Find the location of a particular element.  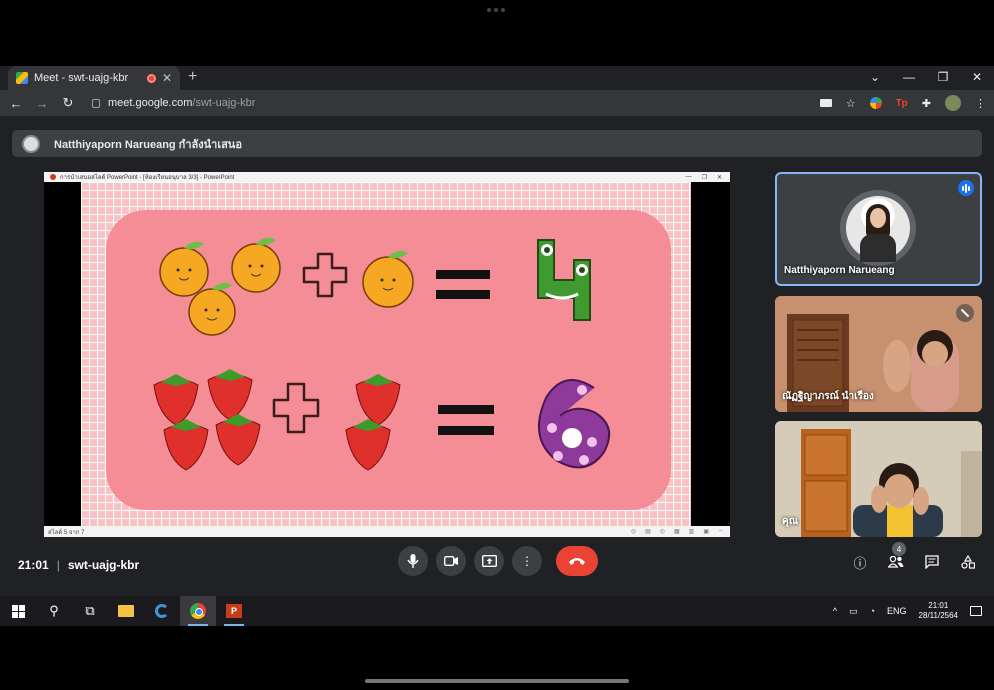

activities-button is located at coordinates (968, 562).